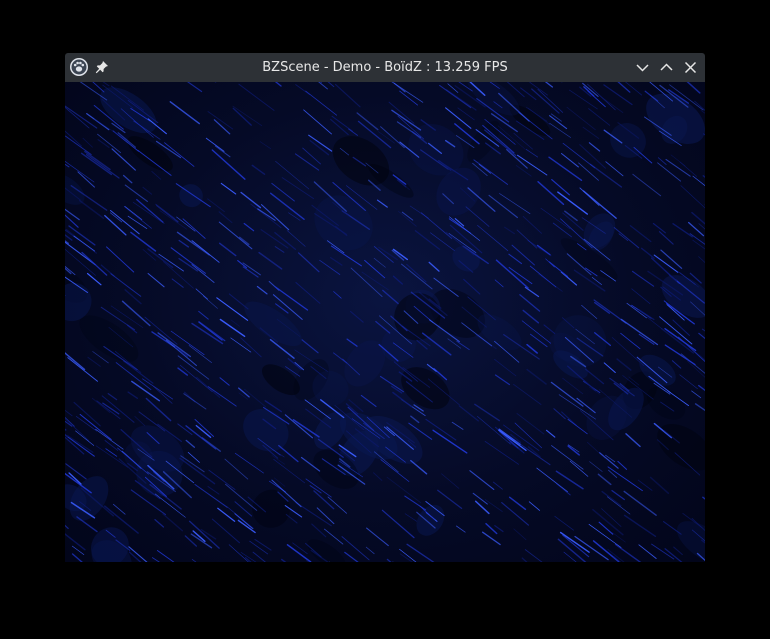 This screenshot has height=639, width=770. What do you see at coordinates (79, 67) in the screenshot?
I see `app-logo-icon` at bounding box center [79, 67].